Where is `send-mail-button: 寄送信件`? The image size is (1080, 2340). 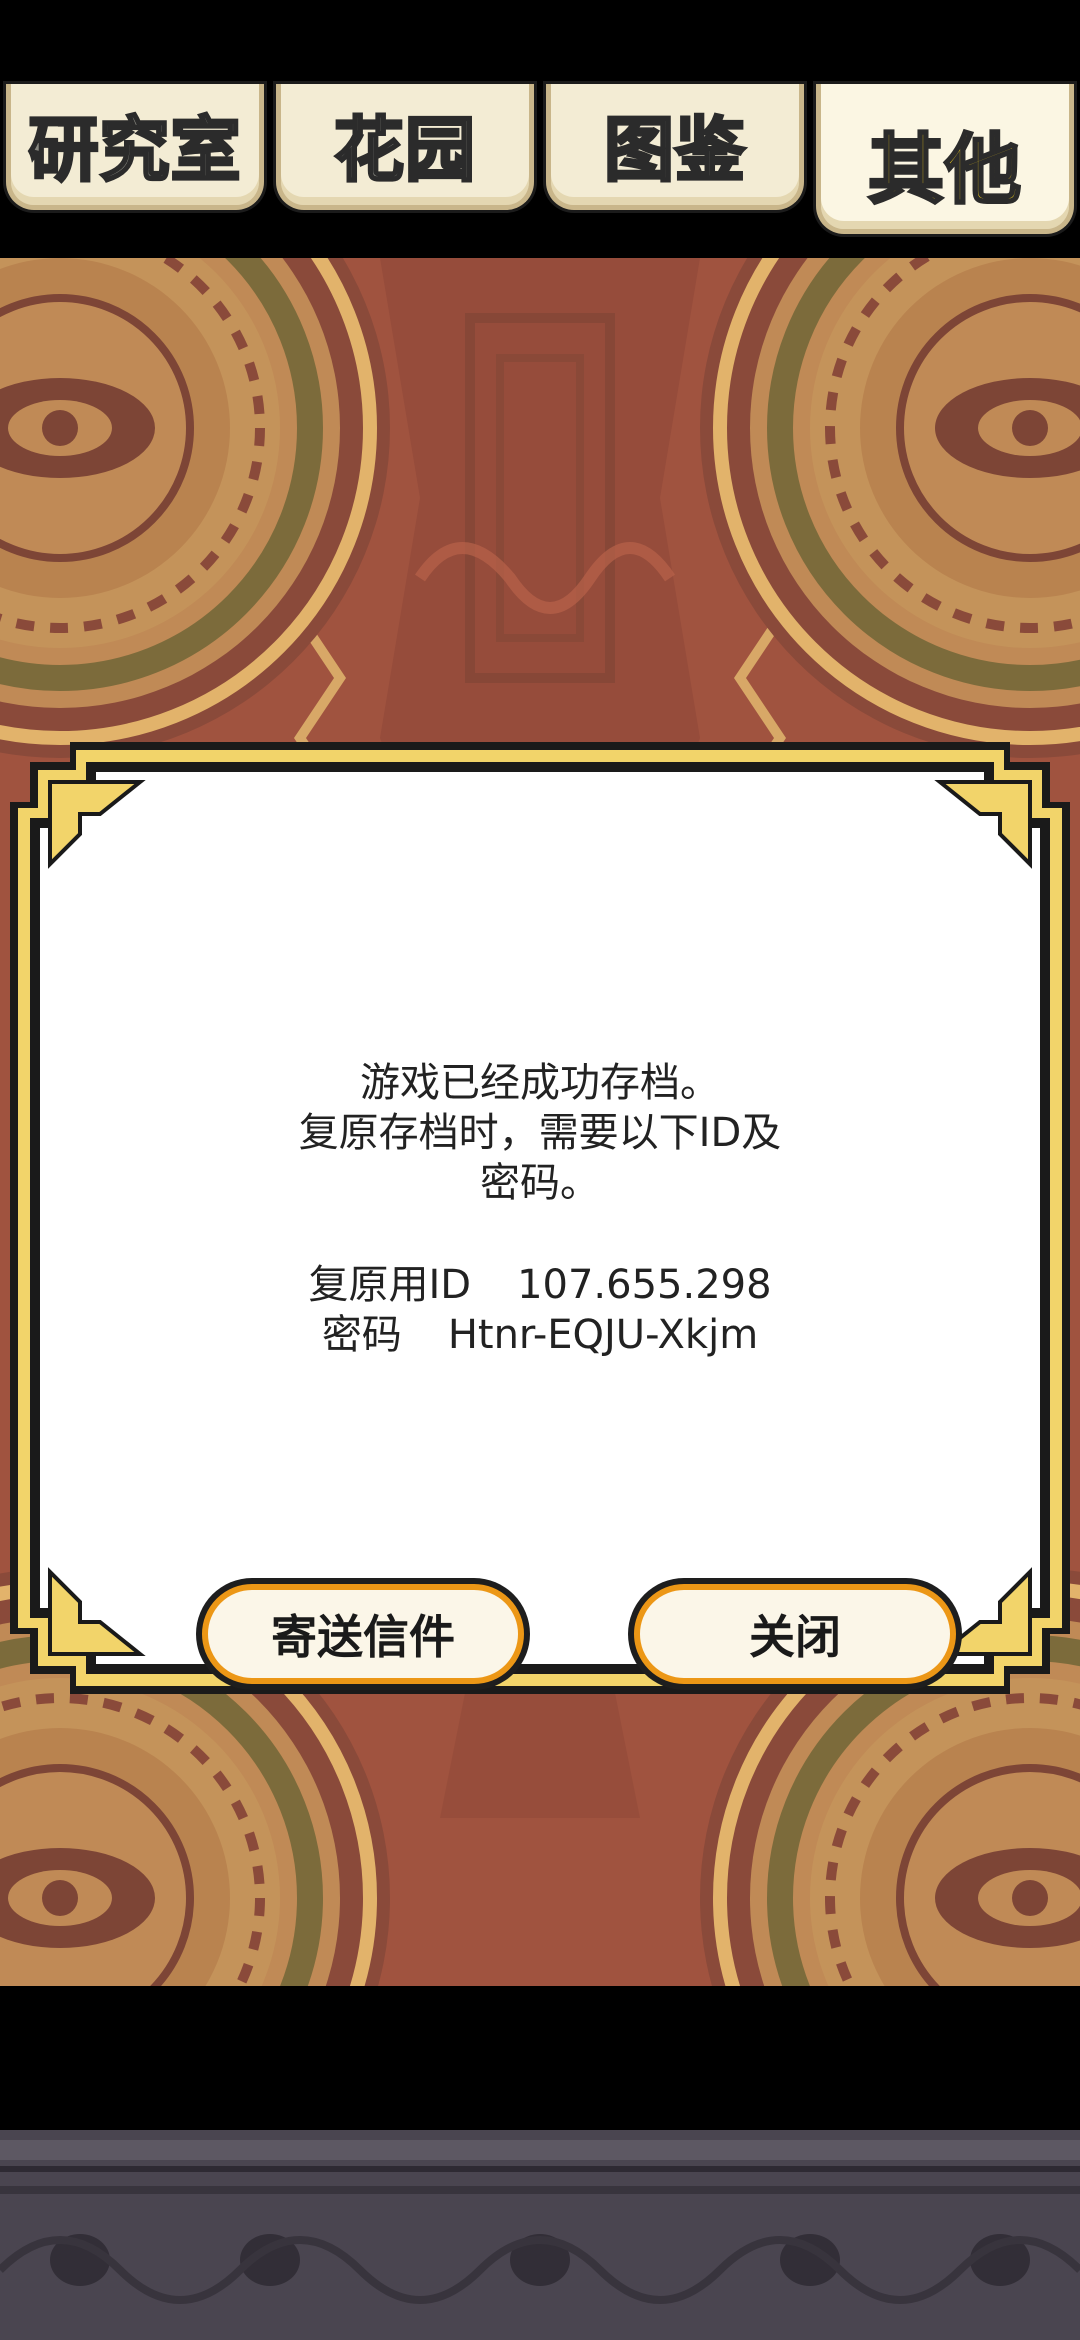
send-mail-button: 寄送信件 is located at coordinates (363, 1634).